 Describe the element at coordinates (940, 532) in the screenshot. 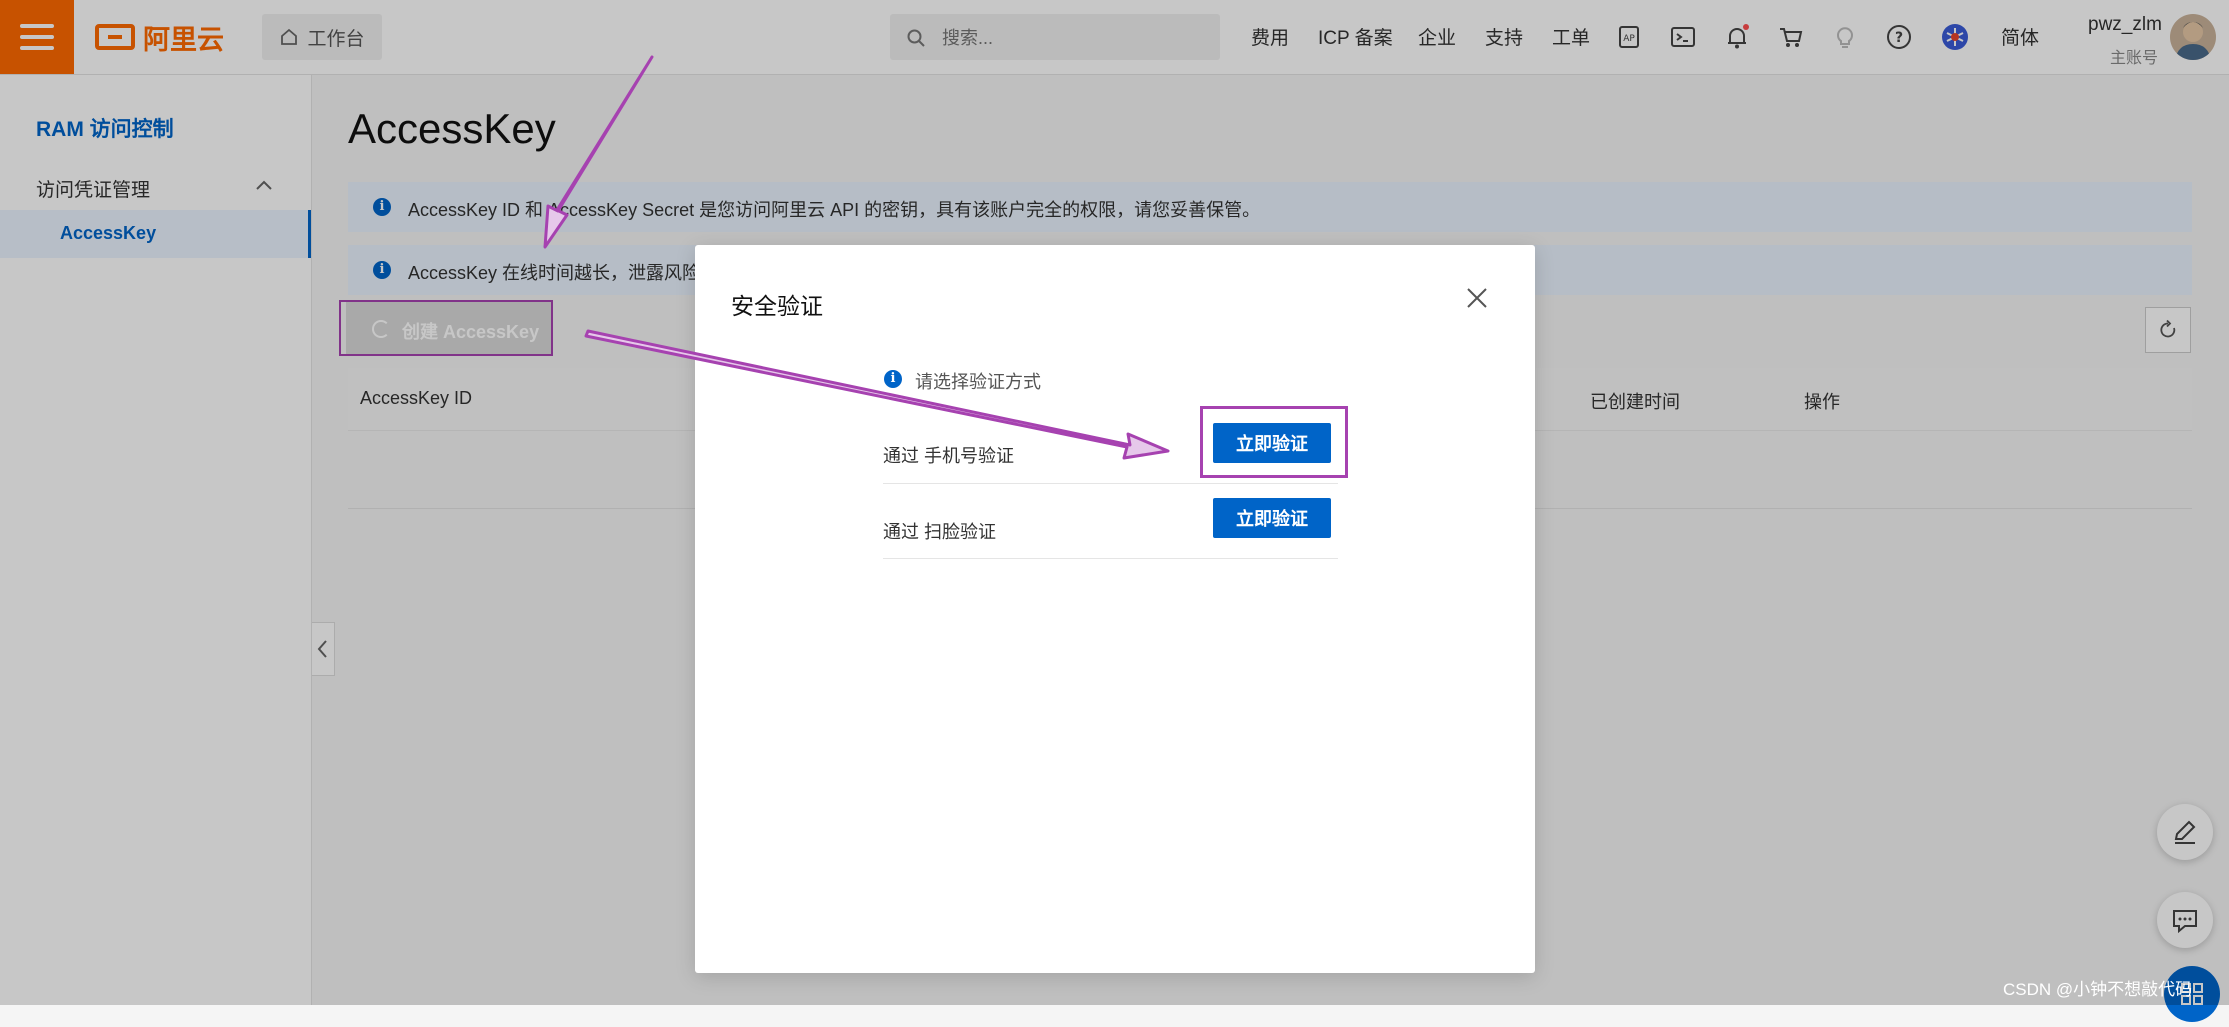

I see `face-verification-label: 通过 扫脸验证` at that location.